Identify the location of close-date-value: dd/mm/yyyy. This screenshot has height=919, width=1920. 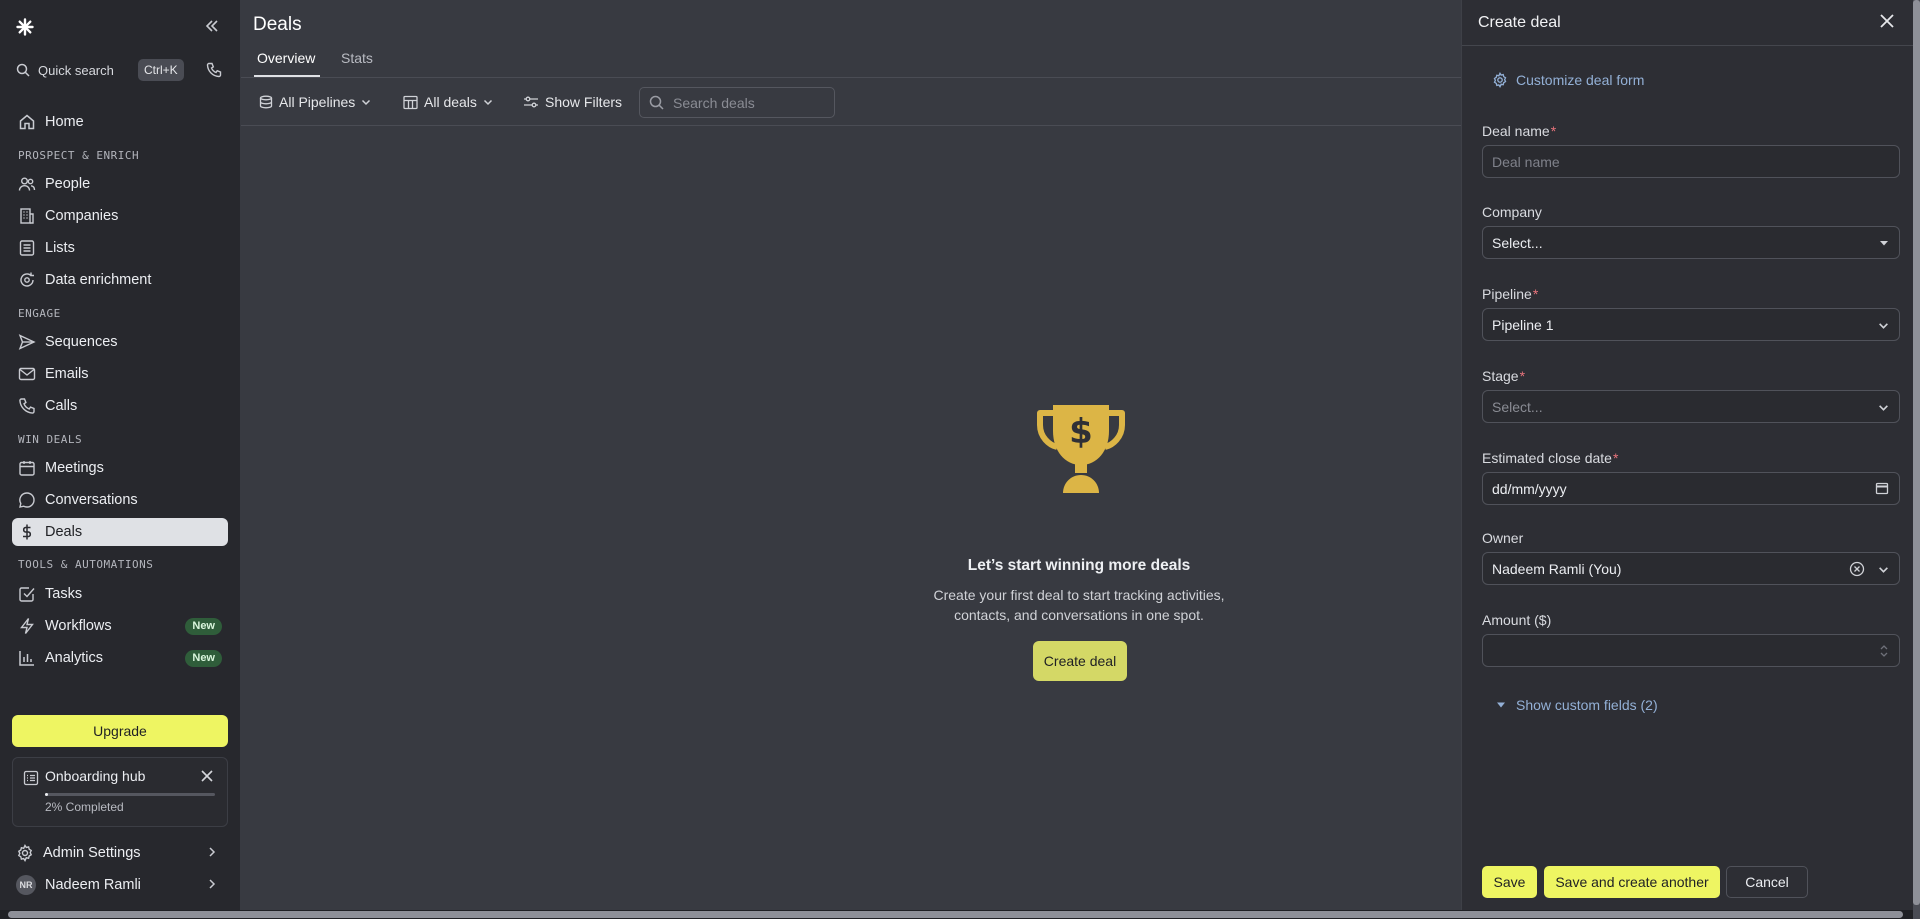
(1529, 488).